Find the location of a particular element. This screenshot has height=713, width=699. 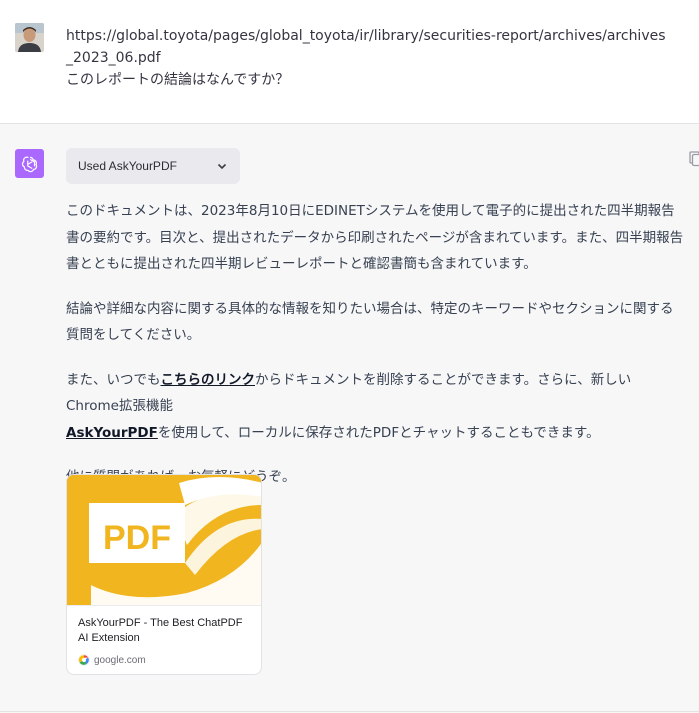

answer-paragraph-3-end: を使用して、ローカルに保存されたPDFとチャットすることもできます。 is located at coordinates (378, 432).